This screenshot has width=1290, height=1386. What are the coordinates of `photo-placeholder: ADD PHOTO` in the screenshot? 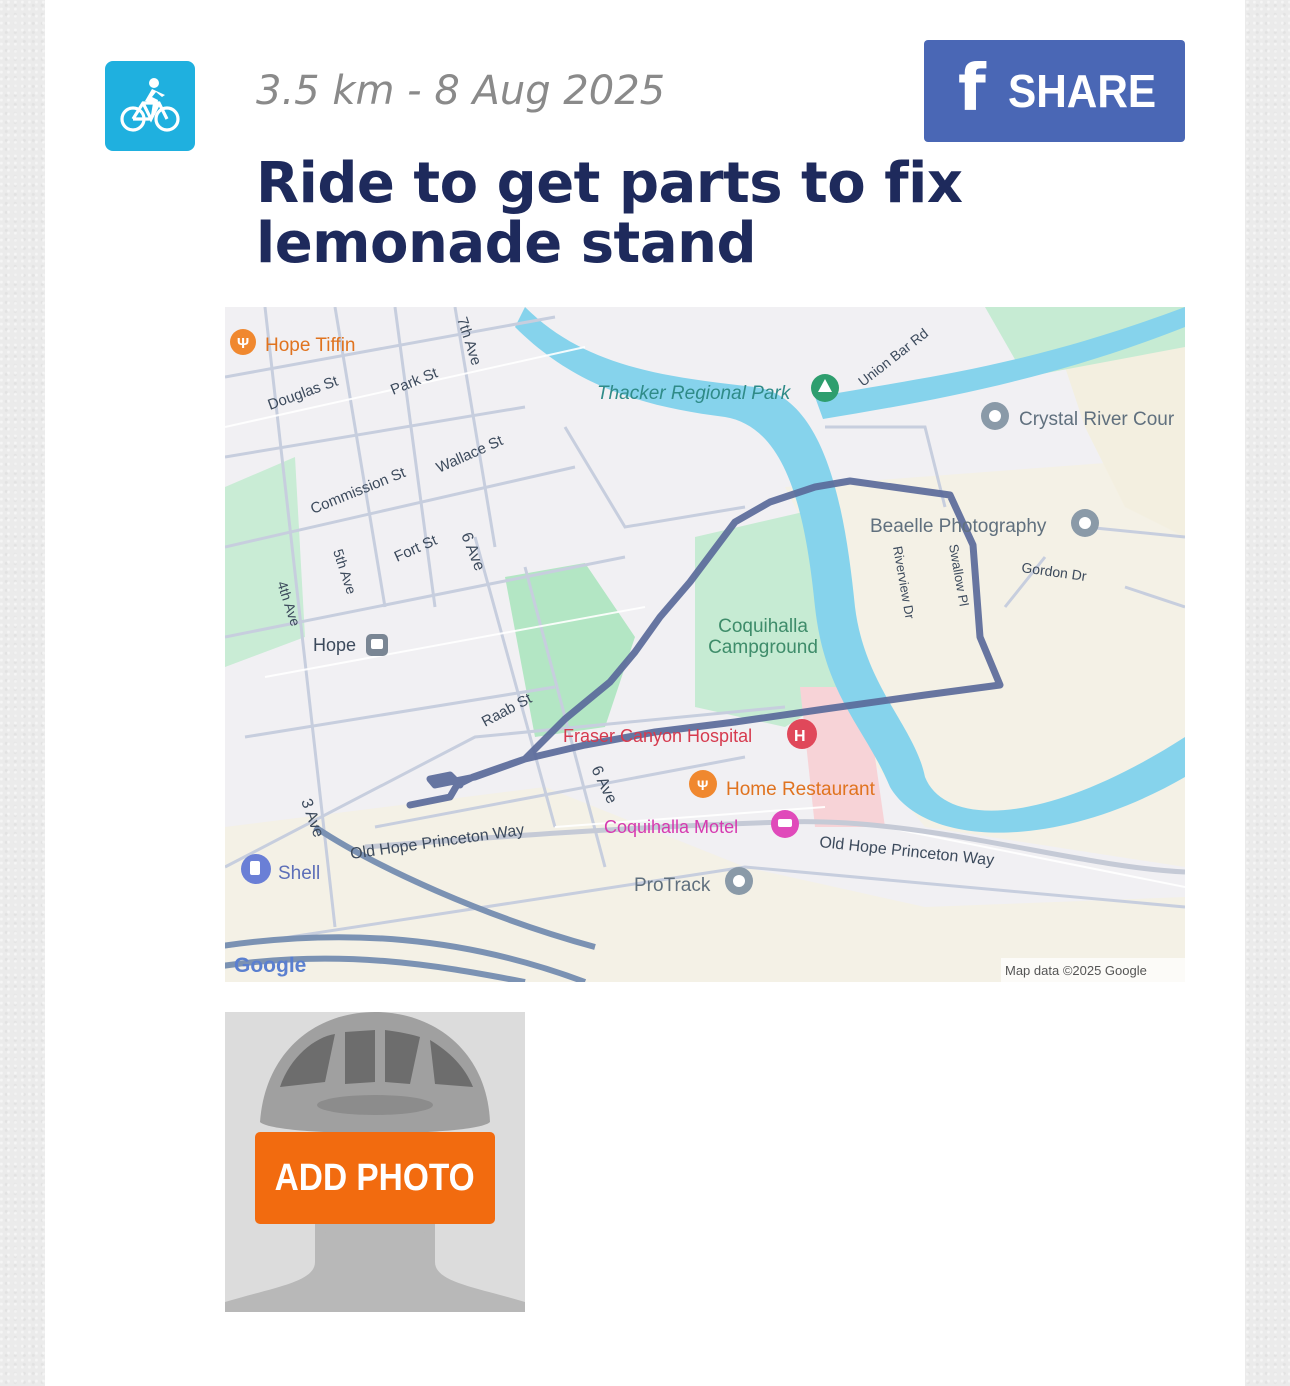 It's located at (375, 1162).